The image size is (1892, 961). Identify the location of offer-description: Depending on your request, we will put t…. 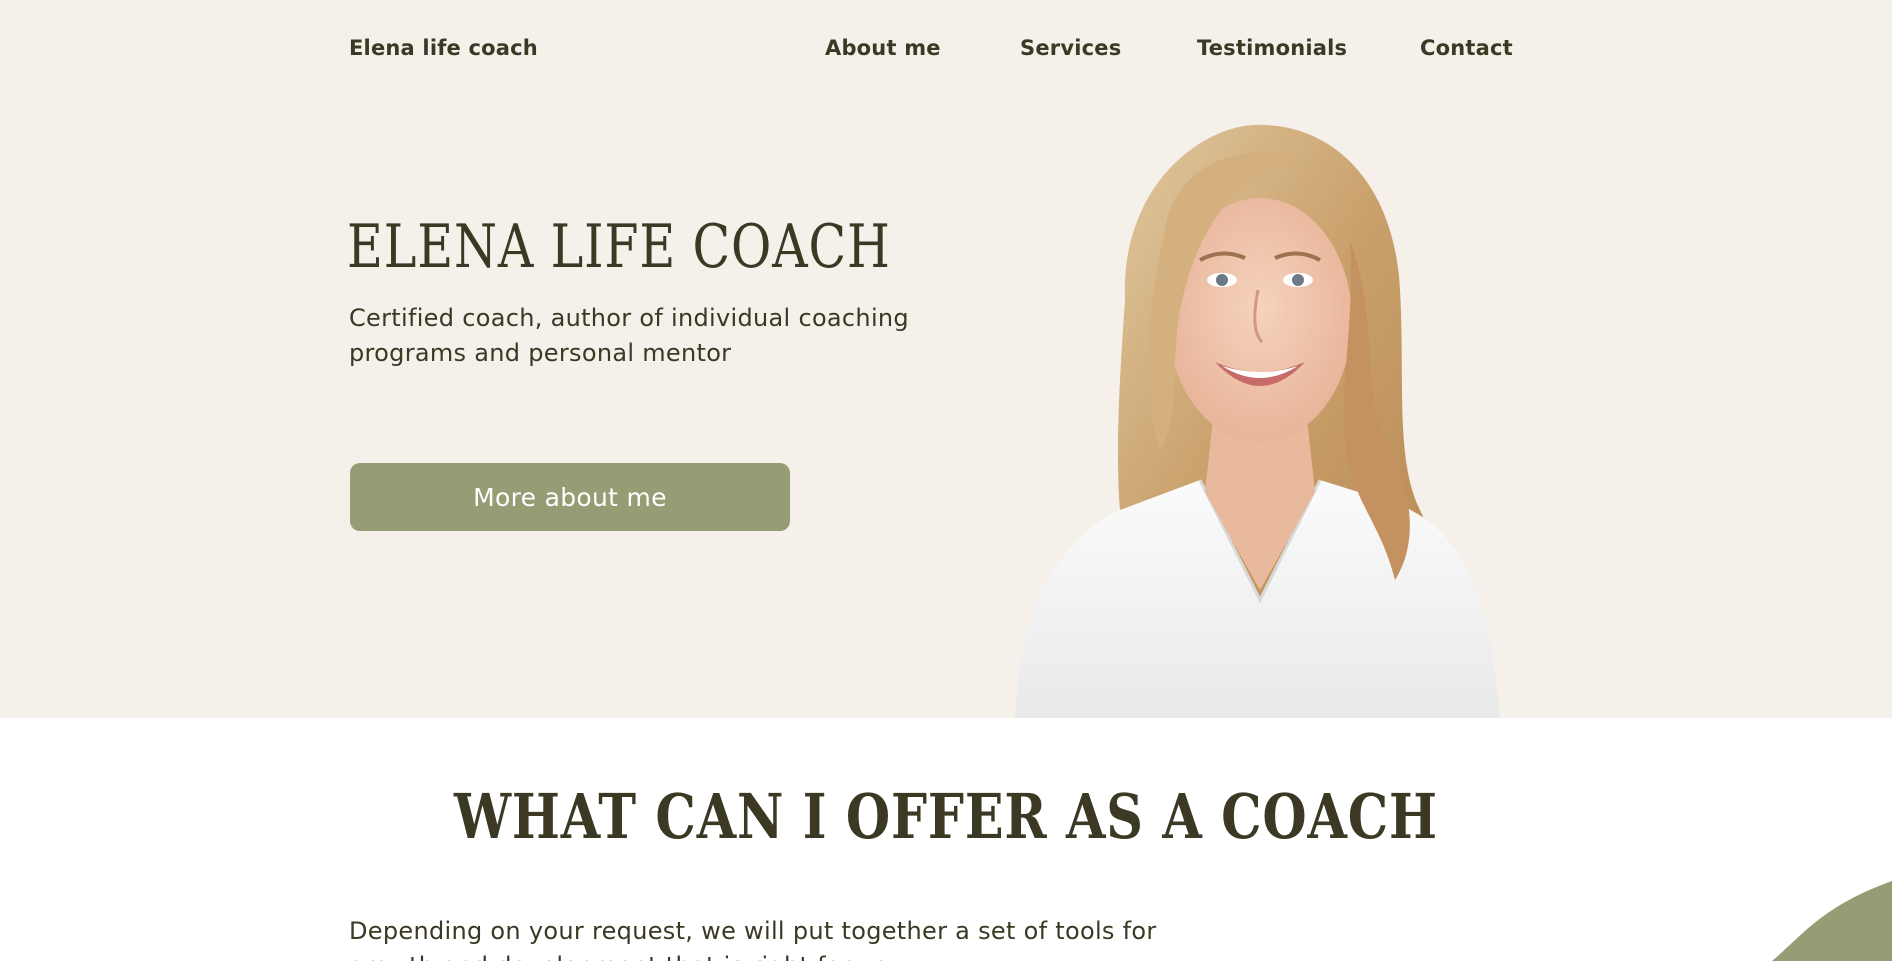
(753, 939).